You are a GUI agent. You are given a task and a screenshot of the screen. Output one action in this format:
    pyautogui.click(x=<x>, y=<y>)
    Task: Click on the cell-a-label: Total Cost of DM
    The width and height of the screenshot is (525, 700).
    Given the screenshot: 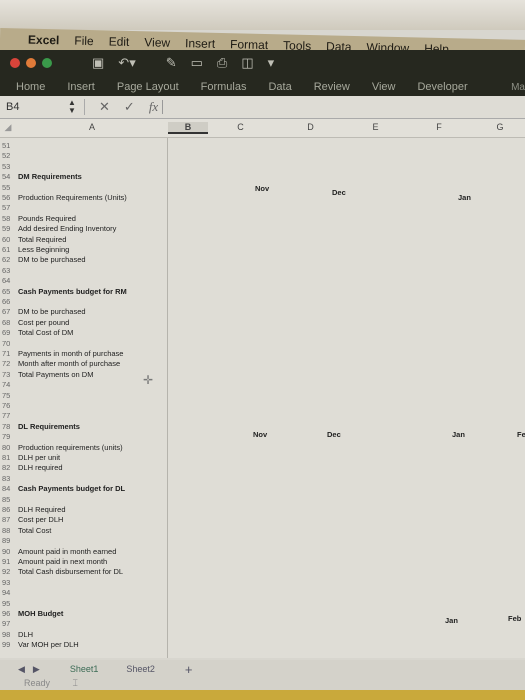 What is the action you would take?
    pyautogui.click(x=45, y=332)
    